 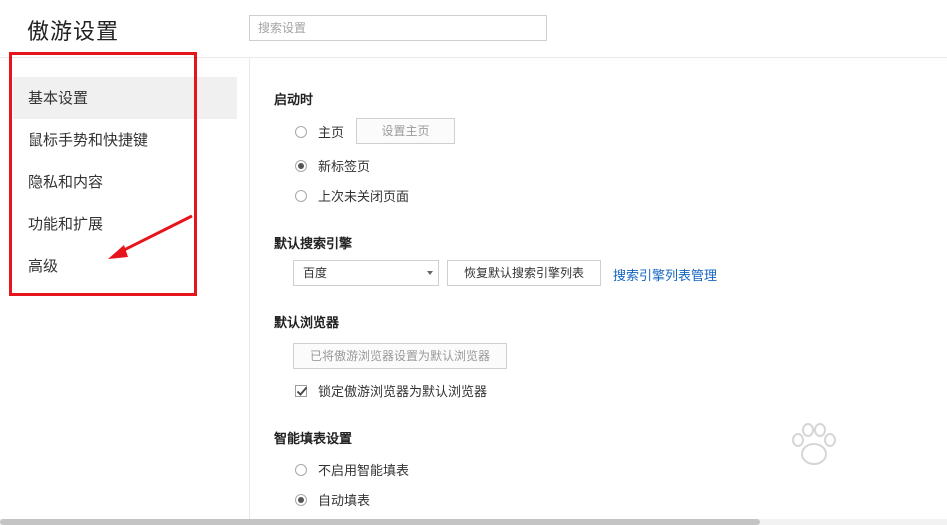 I want to click on search-engine-section-title: 默认搜索引擎, so click(x=313, y=244).